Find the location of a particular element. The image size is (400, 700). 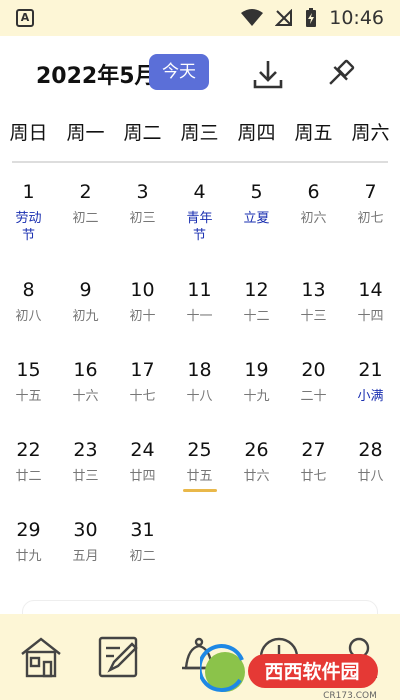

nav-home-button is located at coordinates (41, 657).